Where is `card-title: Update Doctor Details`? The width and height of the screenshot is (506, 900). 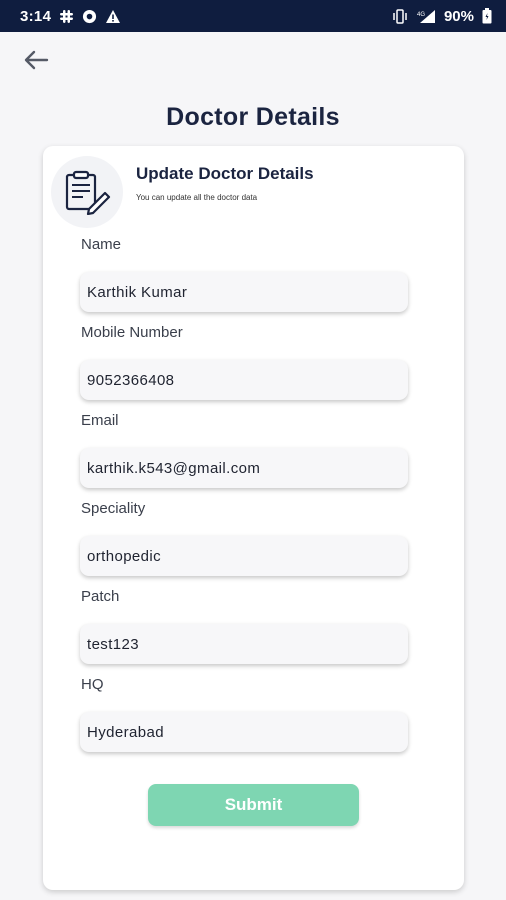
card-title: Update Doctor Details is located at coordinates (225, 173).